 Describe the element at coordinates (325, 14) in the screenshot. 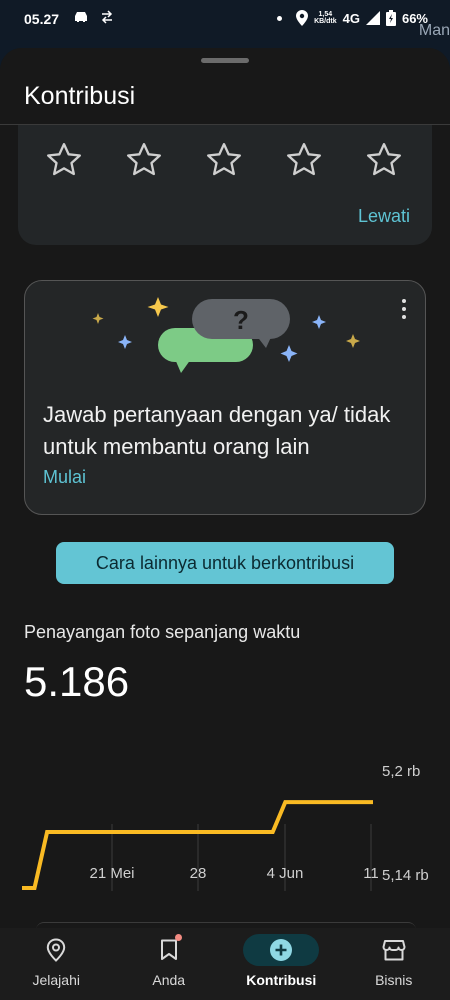

I see `speed-value: 1,54` at that location.